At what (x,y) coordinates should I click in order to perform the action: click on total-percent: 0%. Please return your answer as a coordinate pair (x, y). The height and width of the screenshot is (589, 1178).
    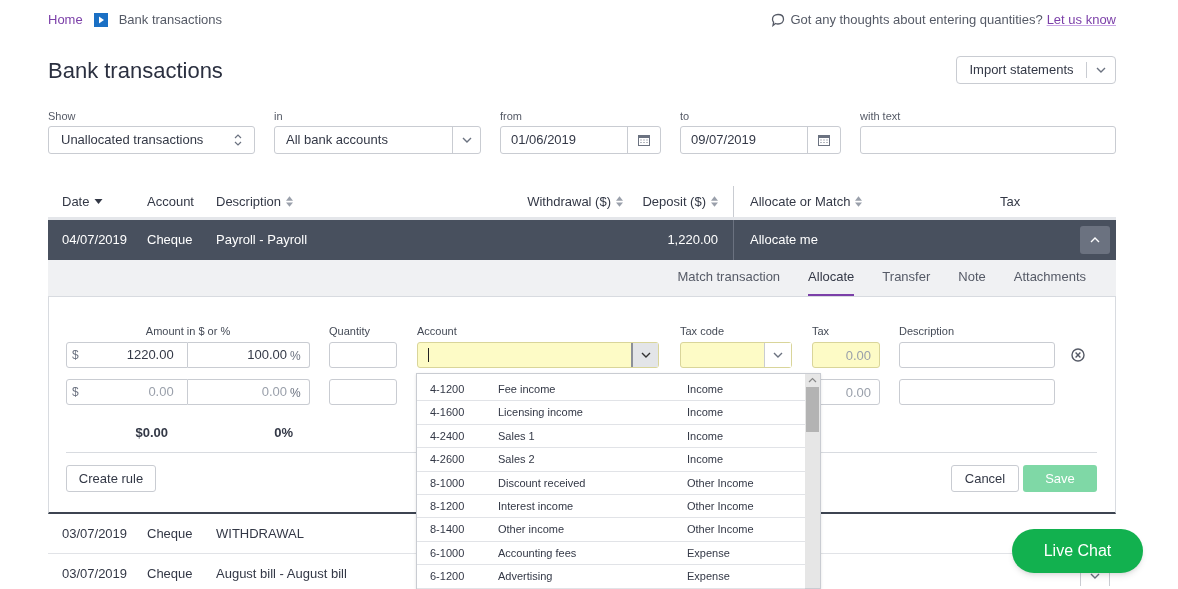
    Looking at the image, I should click on (283, 433).